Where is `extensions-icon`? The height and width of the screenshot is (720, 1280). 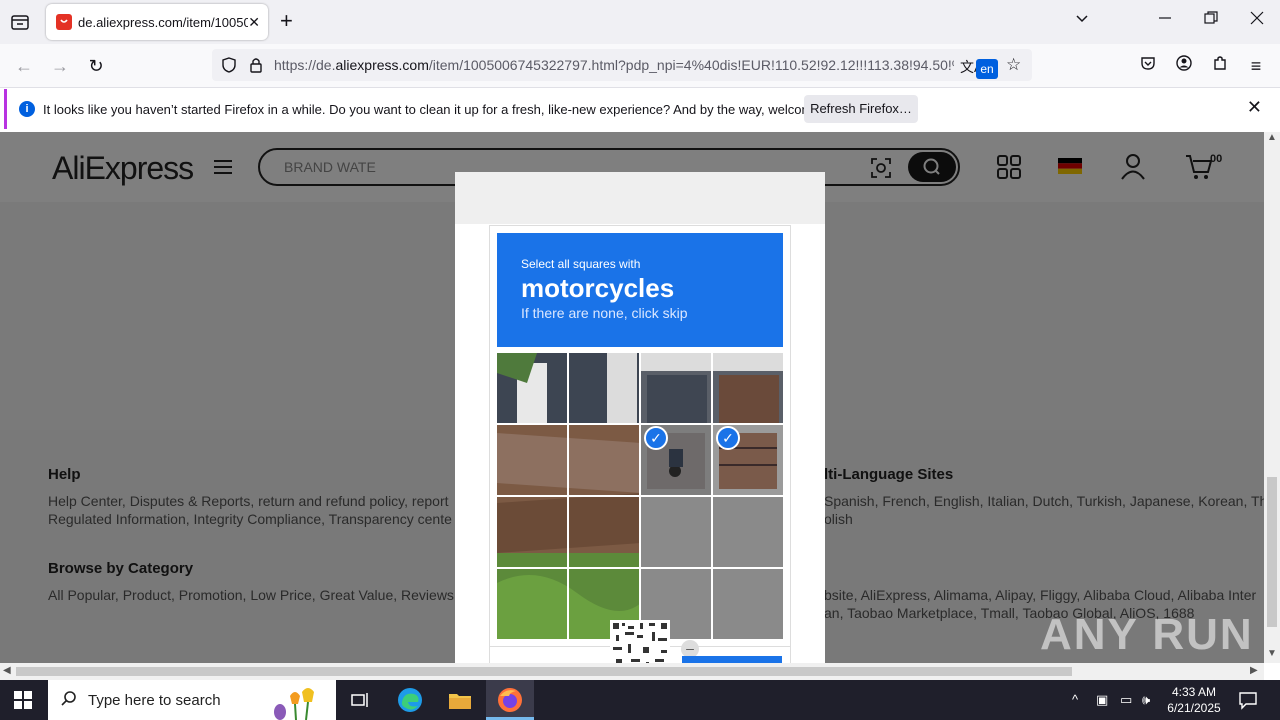 extensions-icon is located at coordinates (1220, 66).